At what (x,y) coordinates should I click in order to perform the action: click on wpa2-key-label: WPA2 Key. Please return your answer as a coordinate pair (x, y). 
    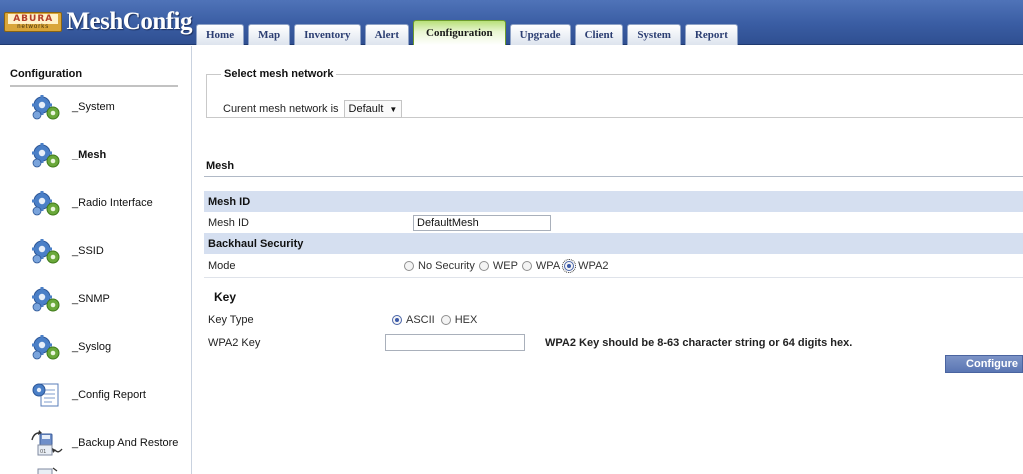
    Looking at the image, I should click on (234, 342).